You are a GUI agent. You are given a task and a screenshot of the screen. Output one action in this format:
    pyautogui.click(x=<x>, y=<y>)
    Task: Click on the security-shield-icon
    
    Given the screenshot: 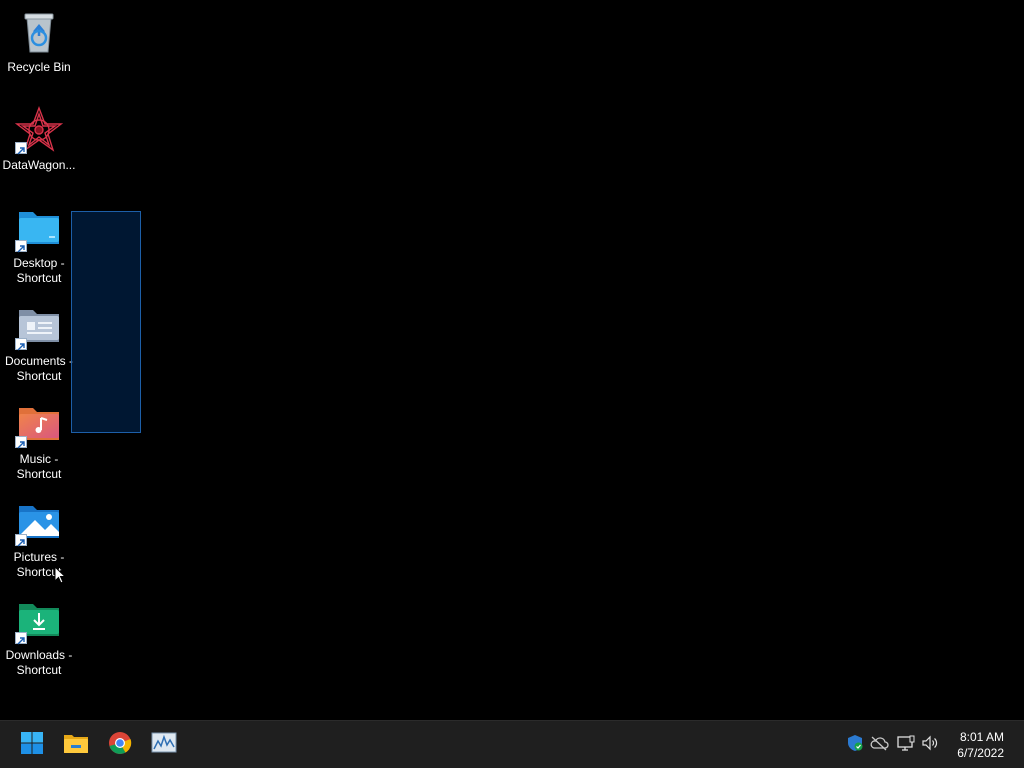 What is the action you would take?
    pyautogui.click(x=855, y=745)
    